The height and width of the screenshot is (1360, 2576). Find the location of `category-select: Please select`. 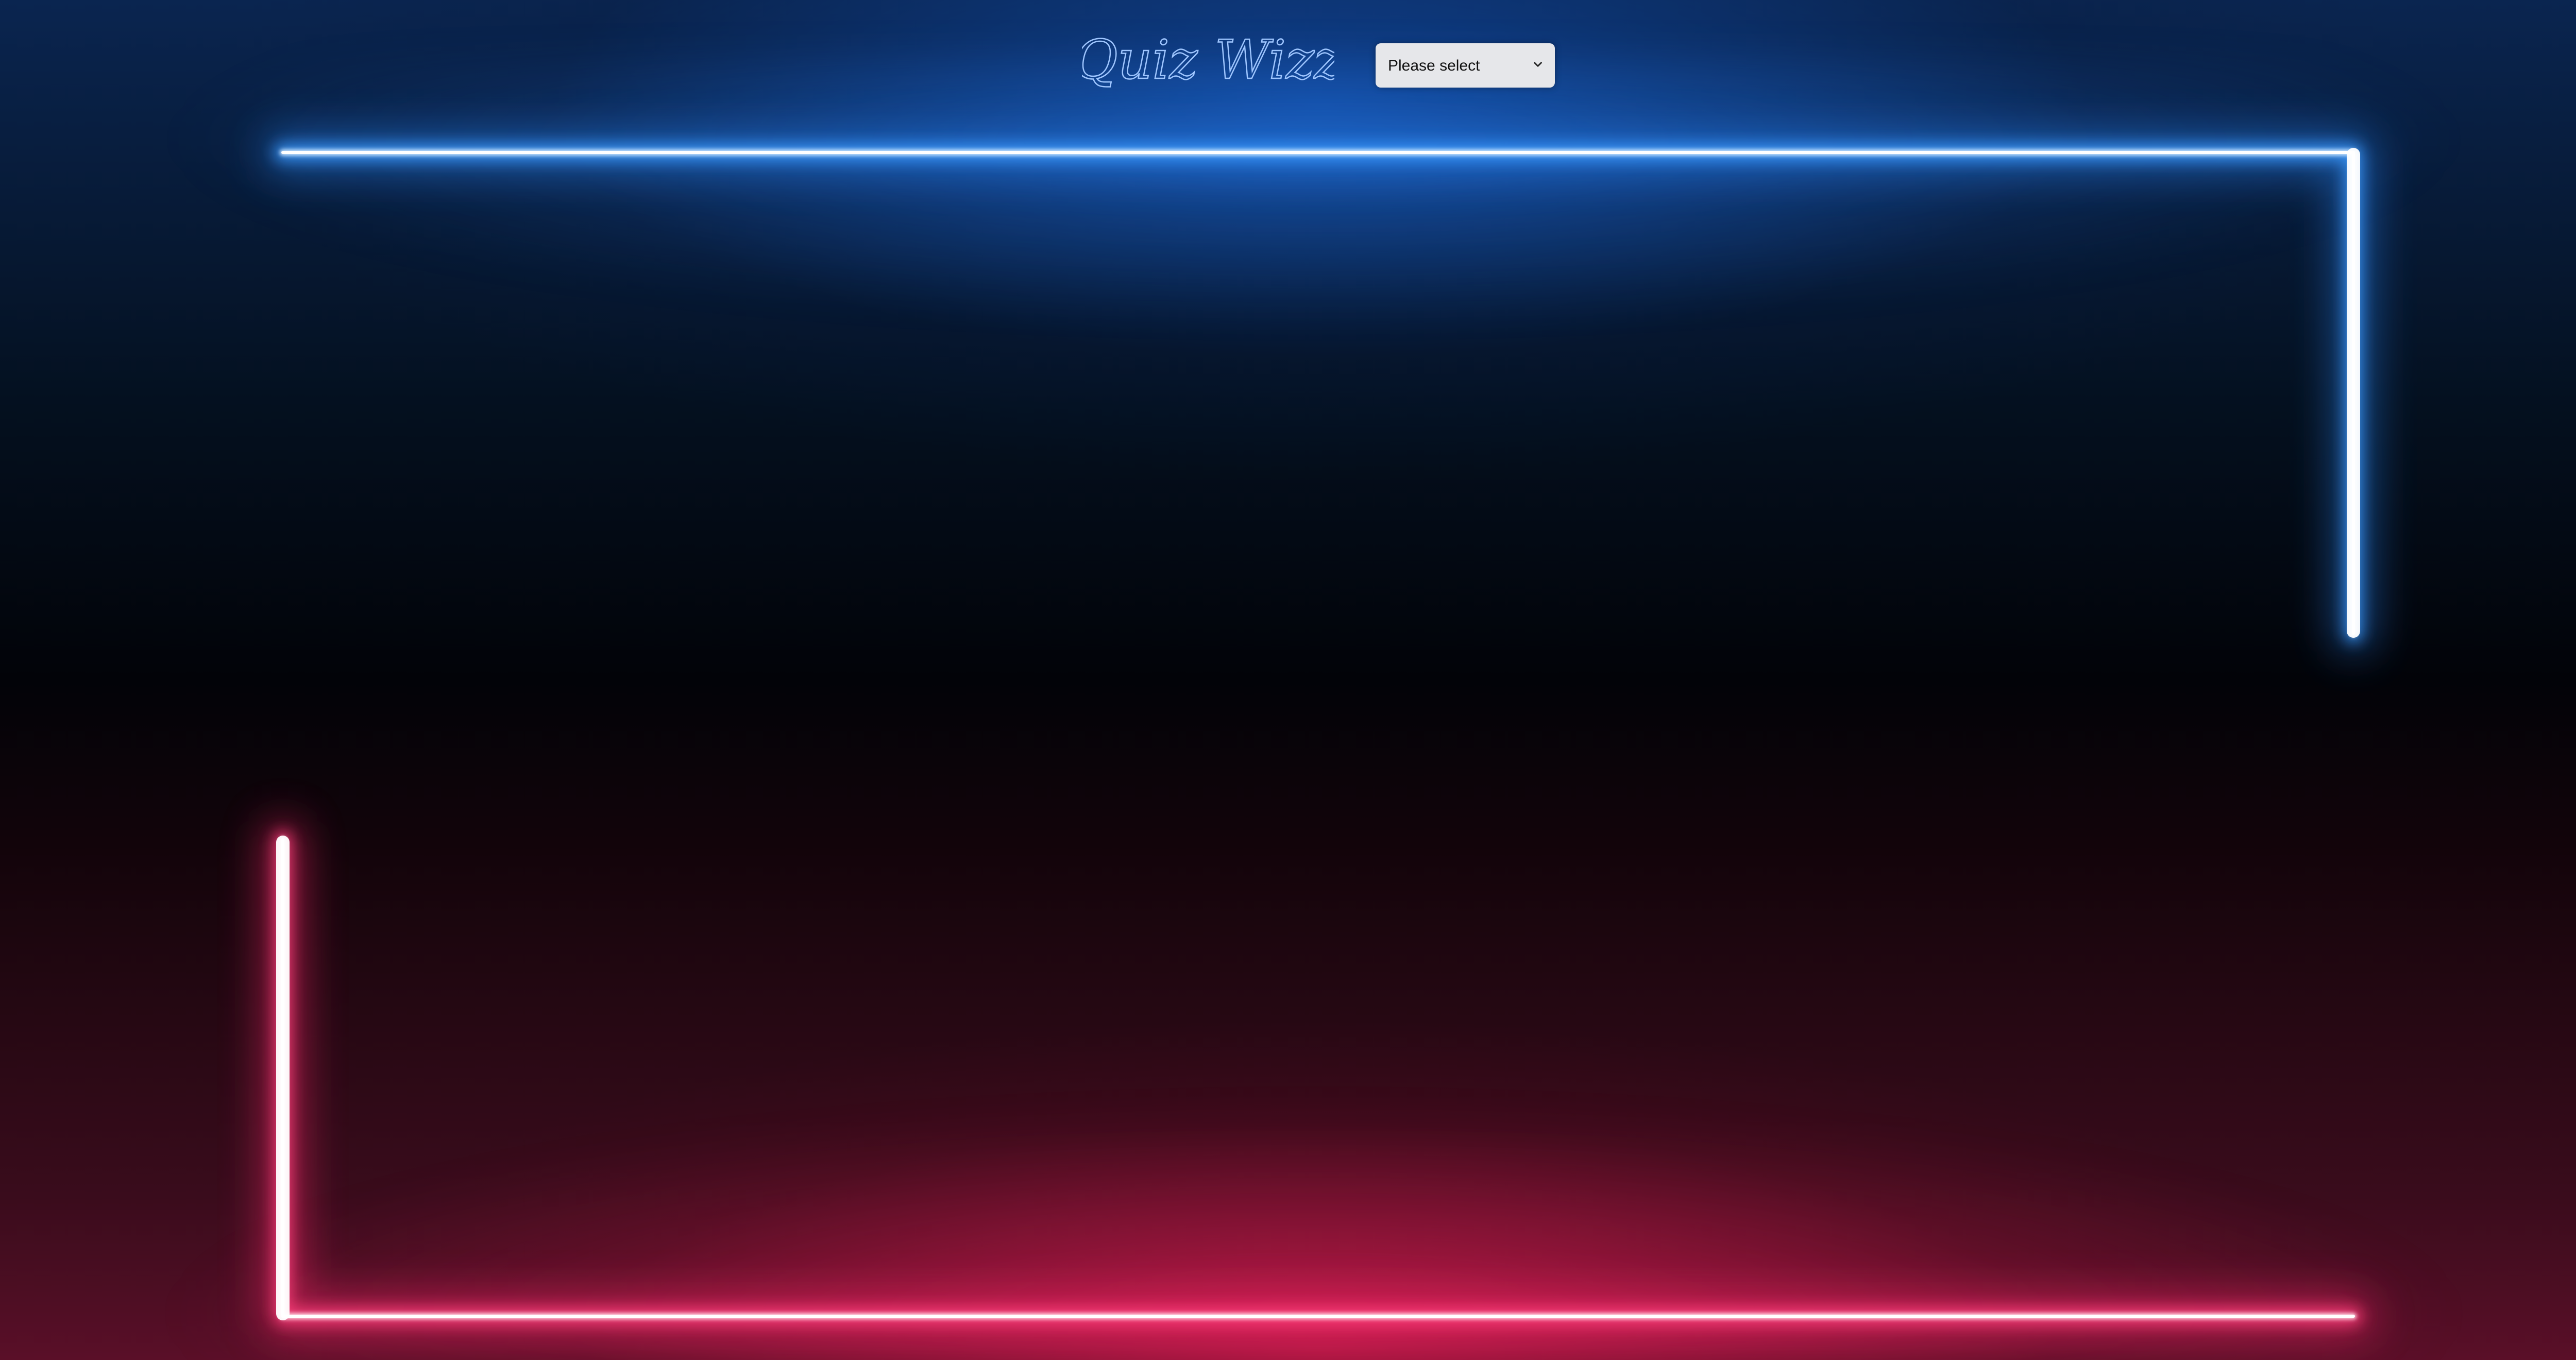

category-select: Please select is located at coordinates (1465, 65).